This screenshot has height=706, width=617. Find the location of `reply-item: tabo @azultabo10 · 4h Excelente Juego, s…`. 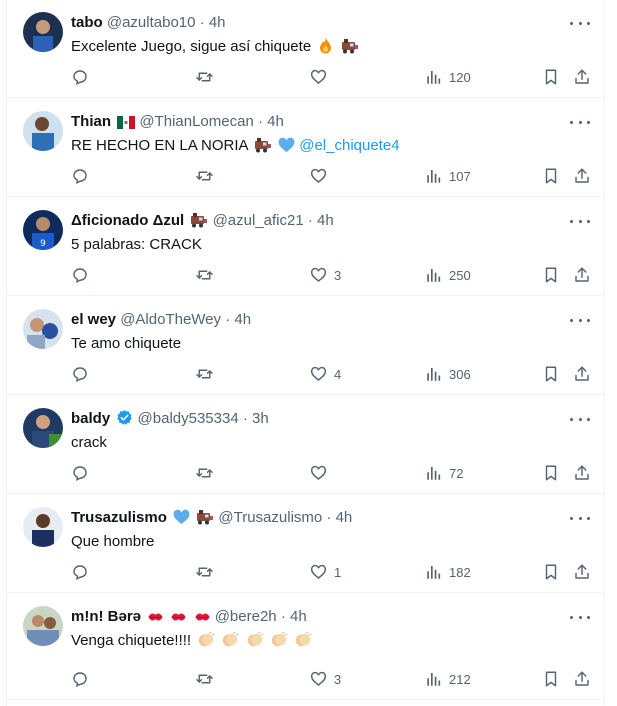

reply-item: tabo @azultabo10 · 4h Excelente Juego, s… is located at coordinates (305, 49).